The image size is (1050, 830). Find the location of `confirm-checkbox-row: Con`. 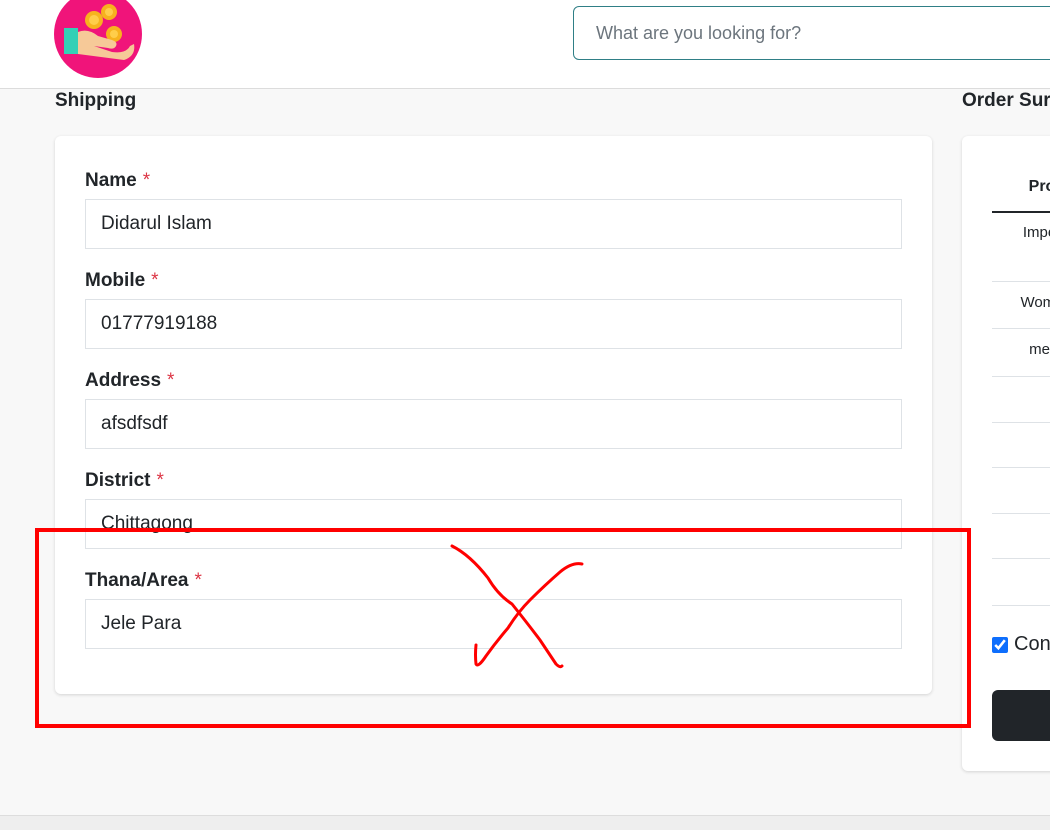

confirm-checkbox-row: Con is located at coordinates (1021, 644).